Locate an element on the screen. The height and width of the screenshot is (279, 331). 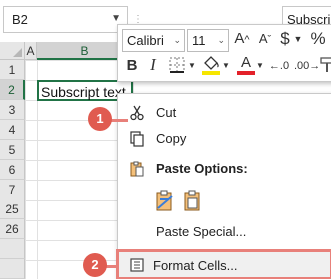
row-header-25: 25 is located at coordinates (12, 209).